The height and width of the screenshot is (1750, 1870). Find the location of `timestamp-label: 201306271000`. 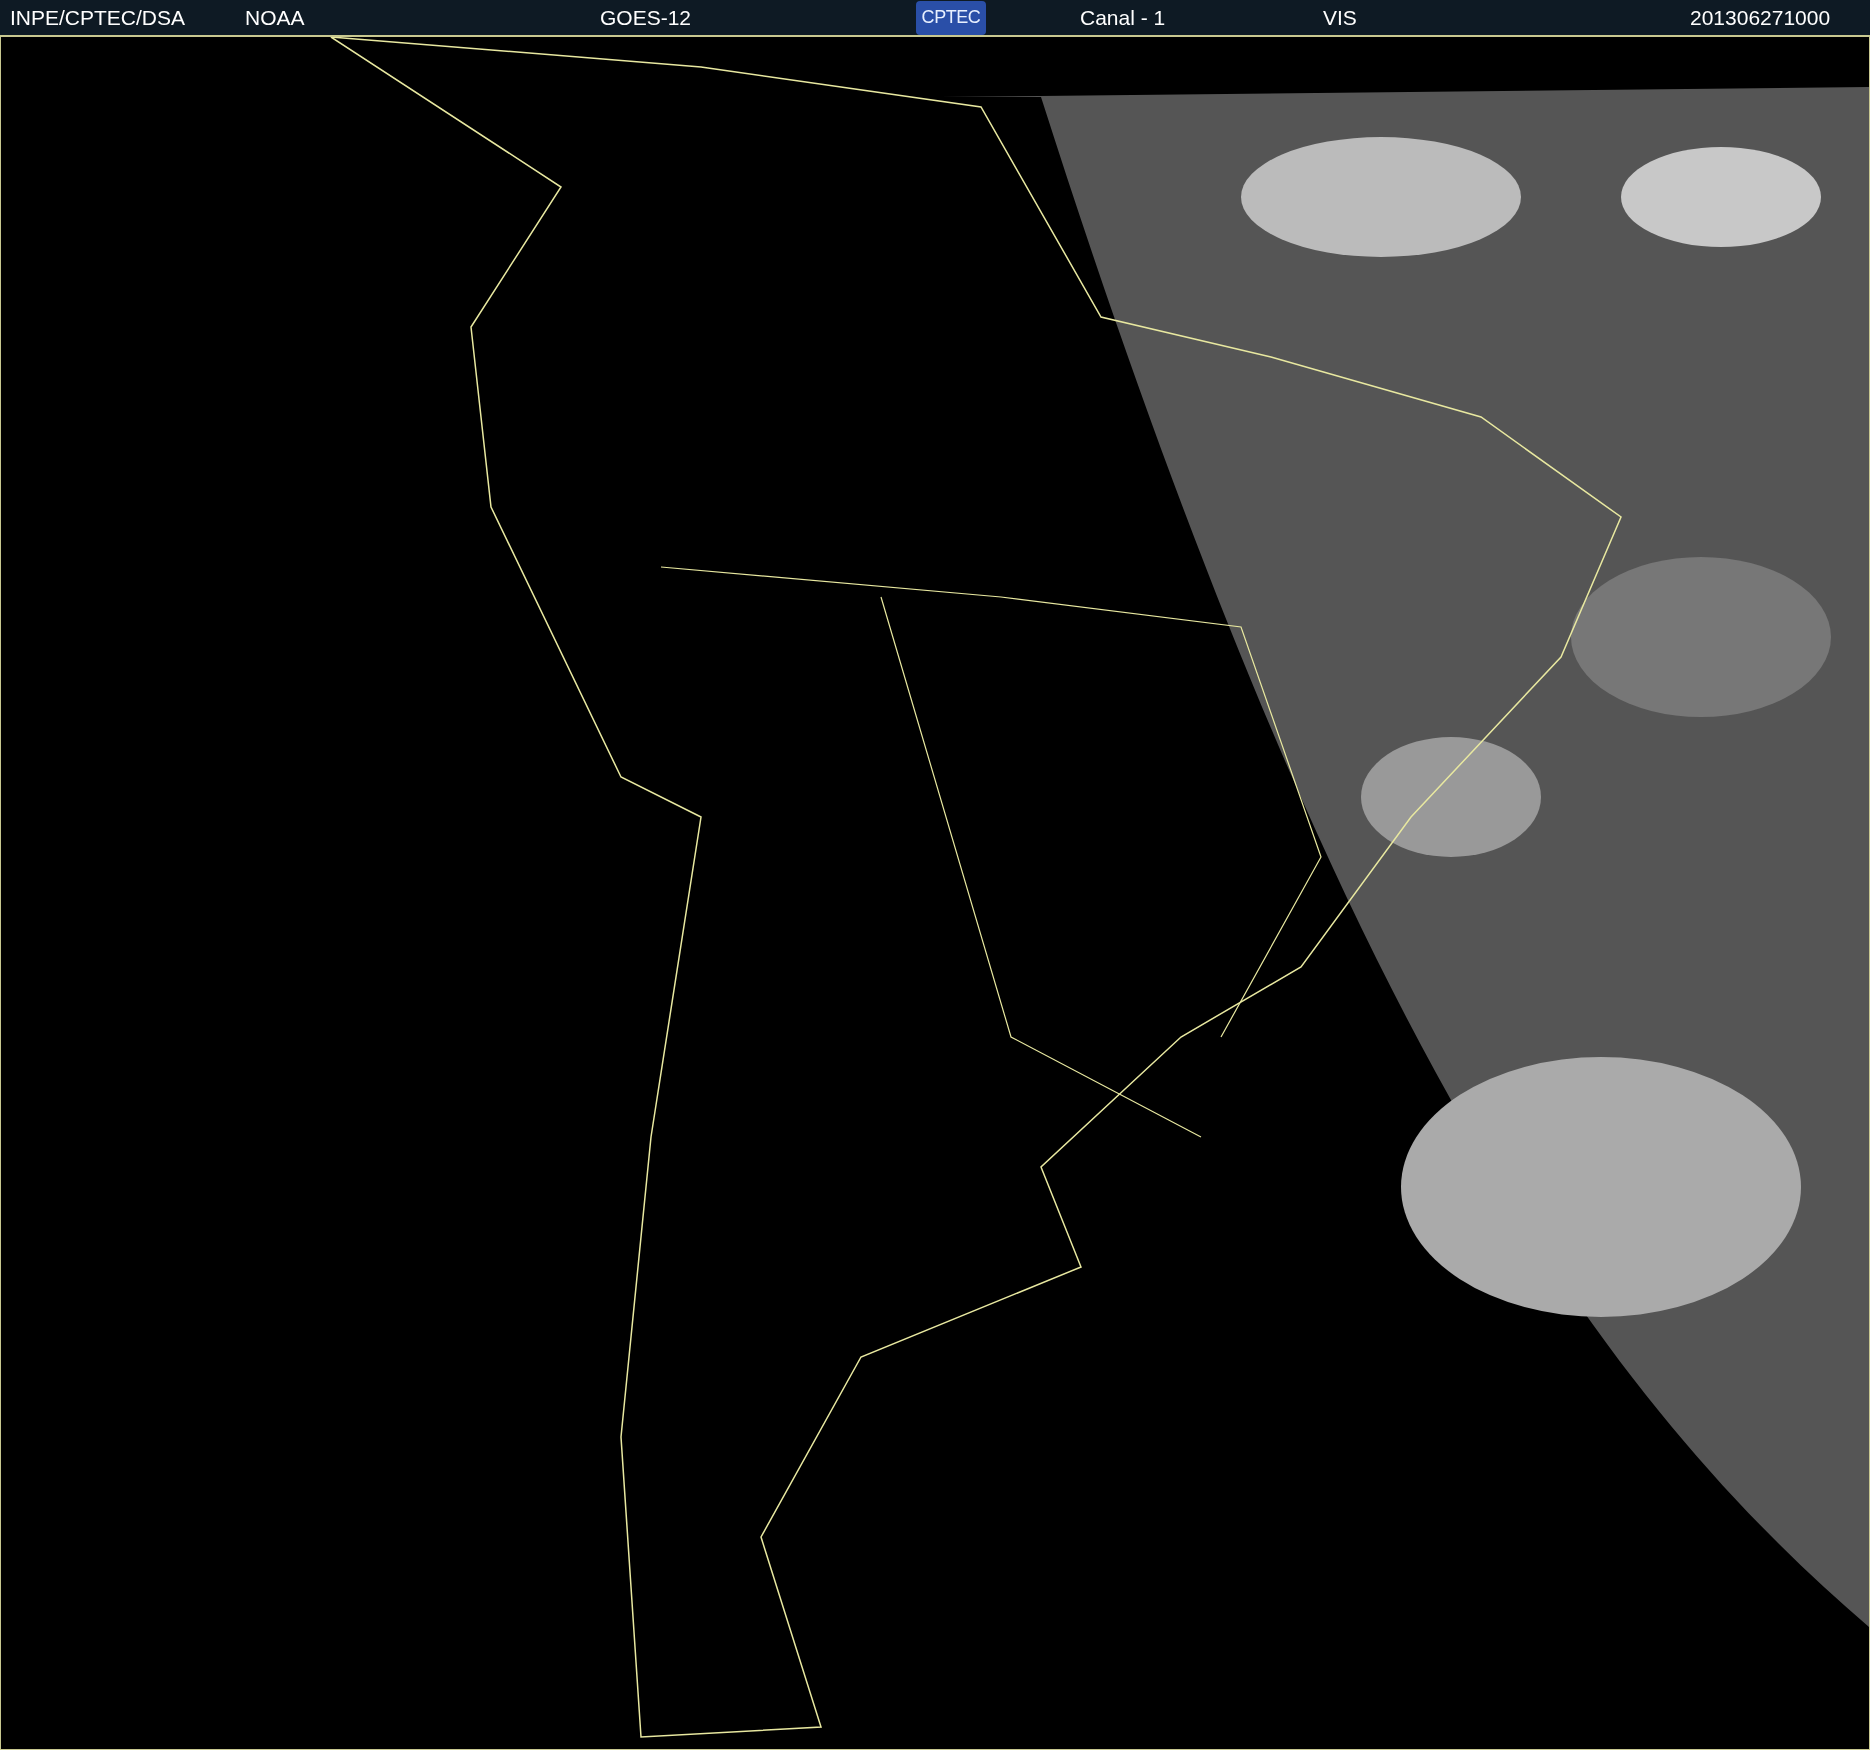

timestamp-label: 201306271000 is located at coordinates (1760, 17).